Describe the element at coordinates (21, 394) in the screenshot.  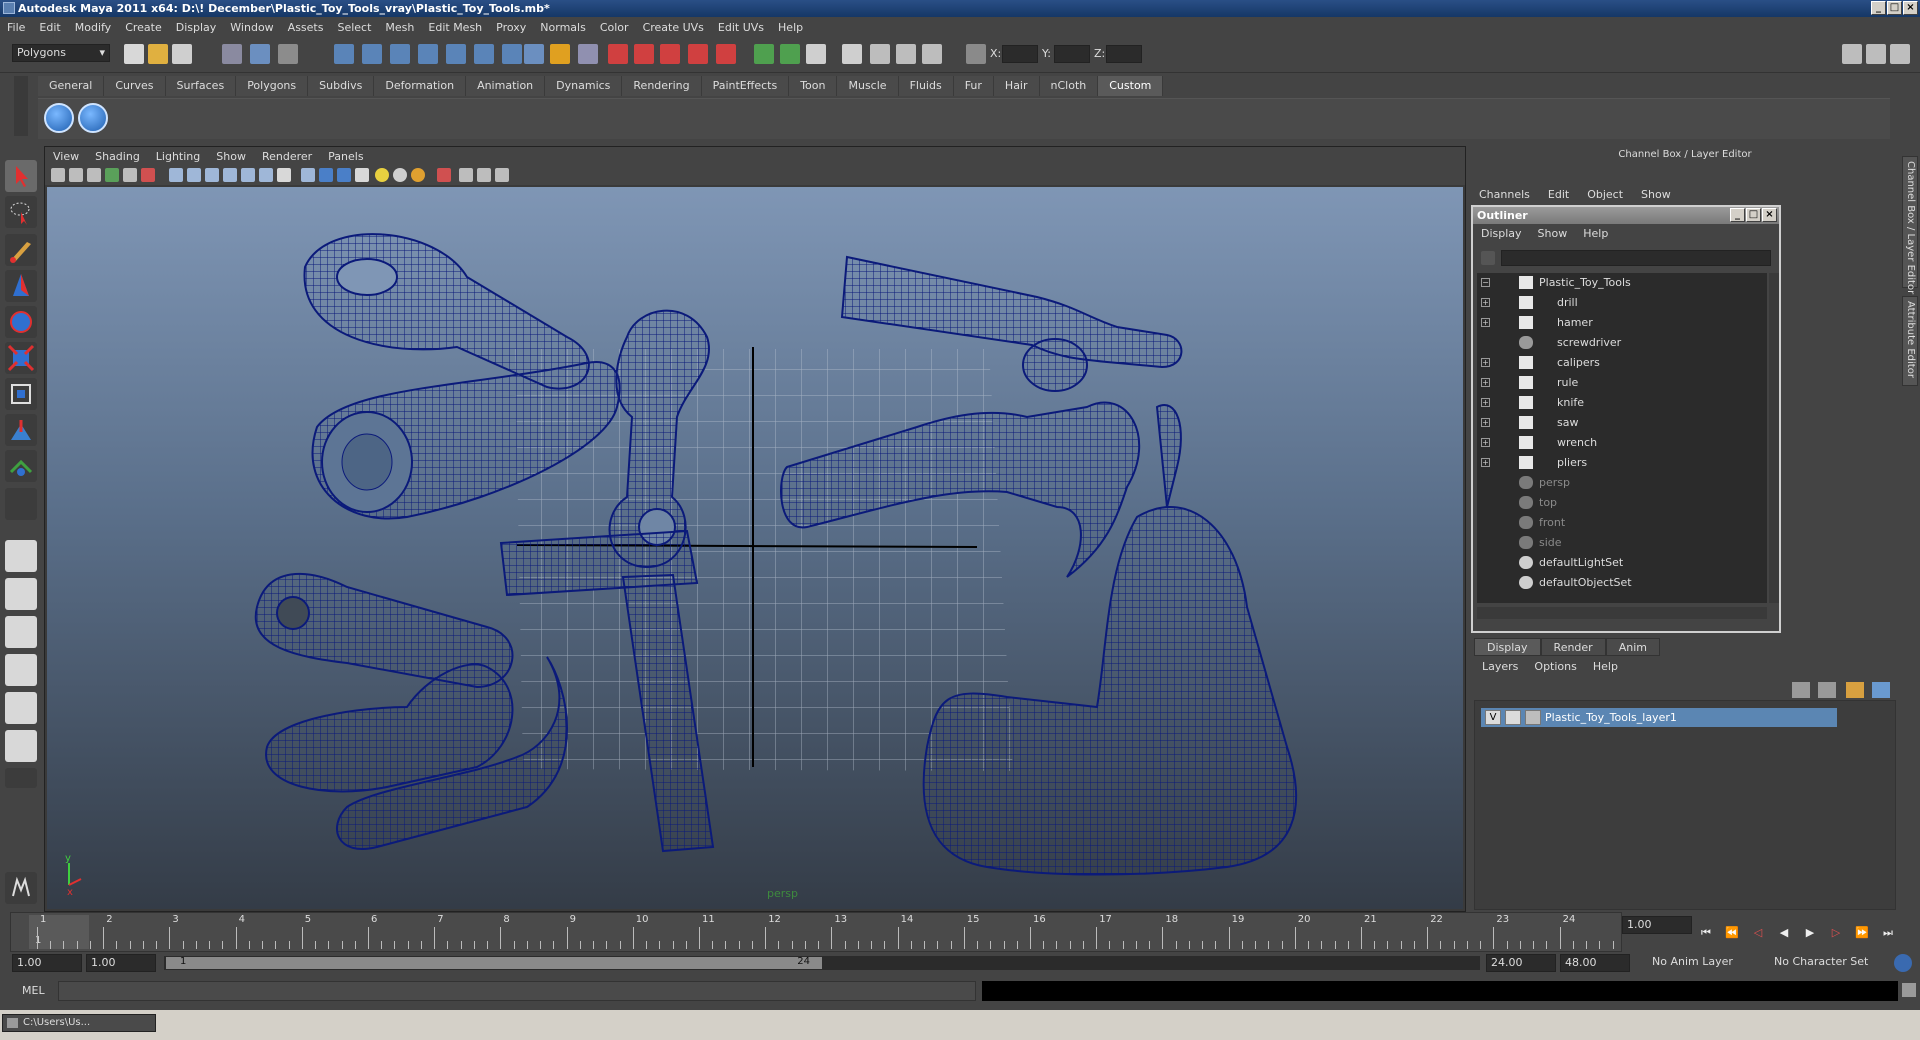
I see `universal-manipulator-icon` at that location.